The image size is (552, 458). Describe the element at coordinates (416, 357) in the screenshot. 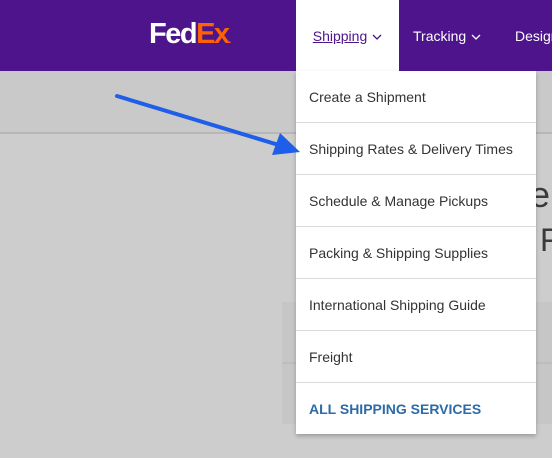

I see `menu-item-freight: Freight` at that location.